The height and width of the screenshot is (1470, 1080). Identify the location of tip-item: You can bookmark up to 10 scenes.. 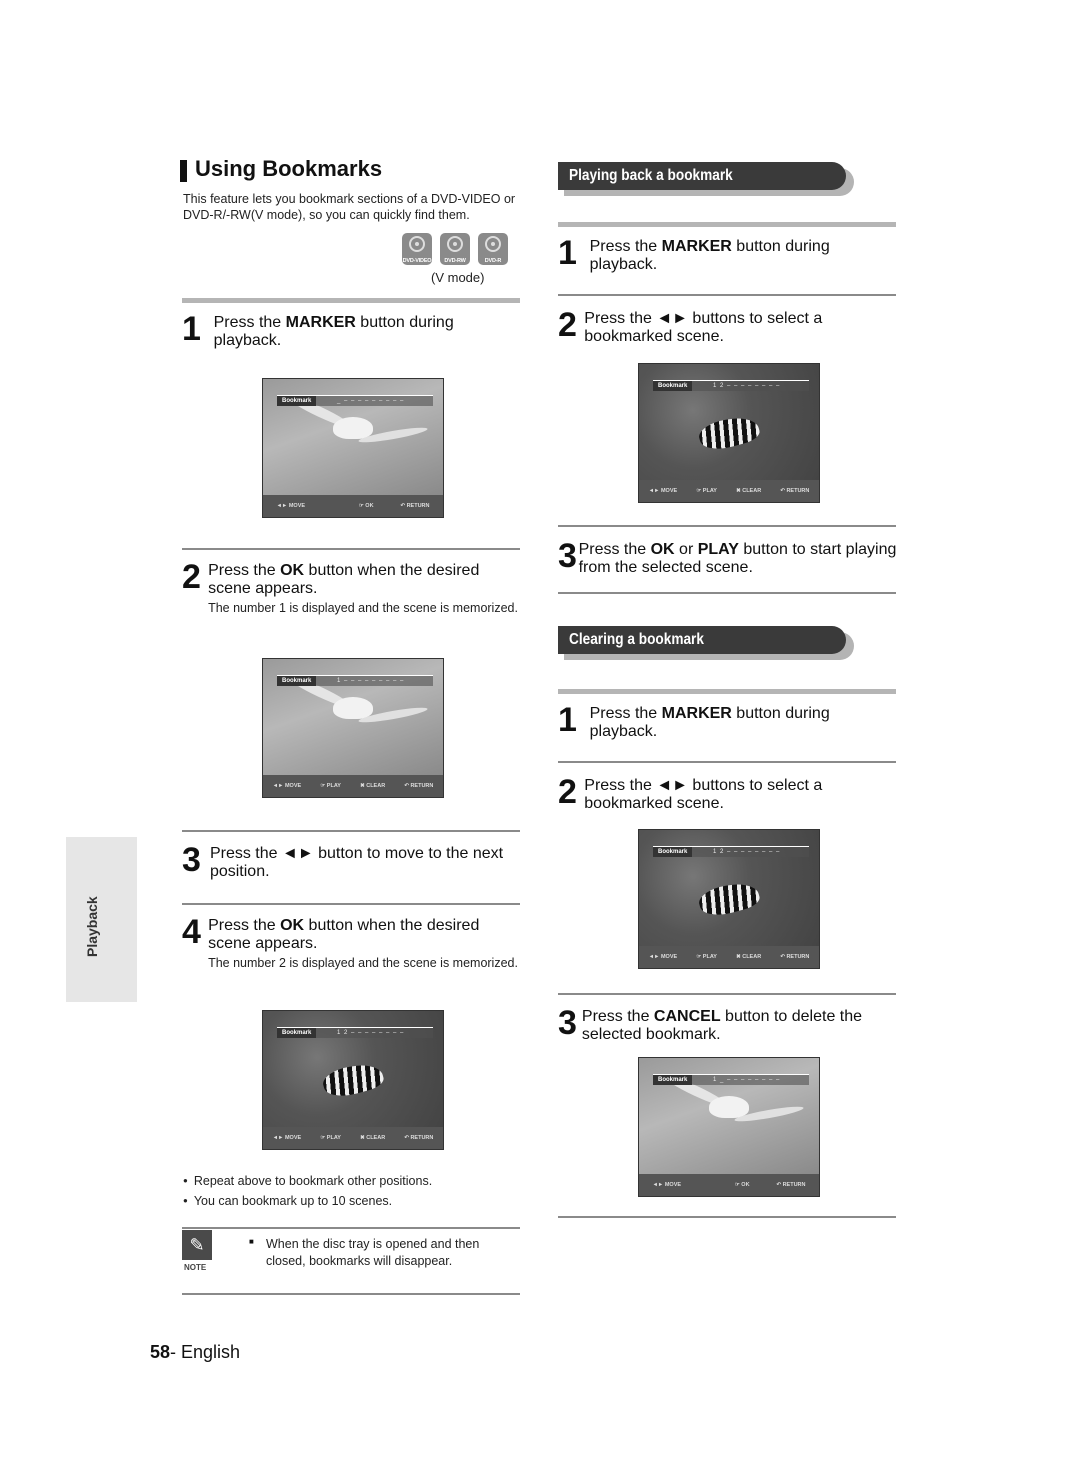
(353, 1201).